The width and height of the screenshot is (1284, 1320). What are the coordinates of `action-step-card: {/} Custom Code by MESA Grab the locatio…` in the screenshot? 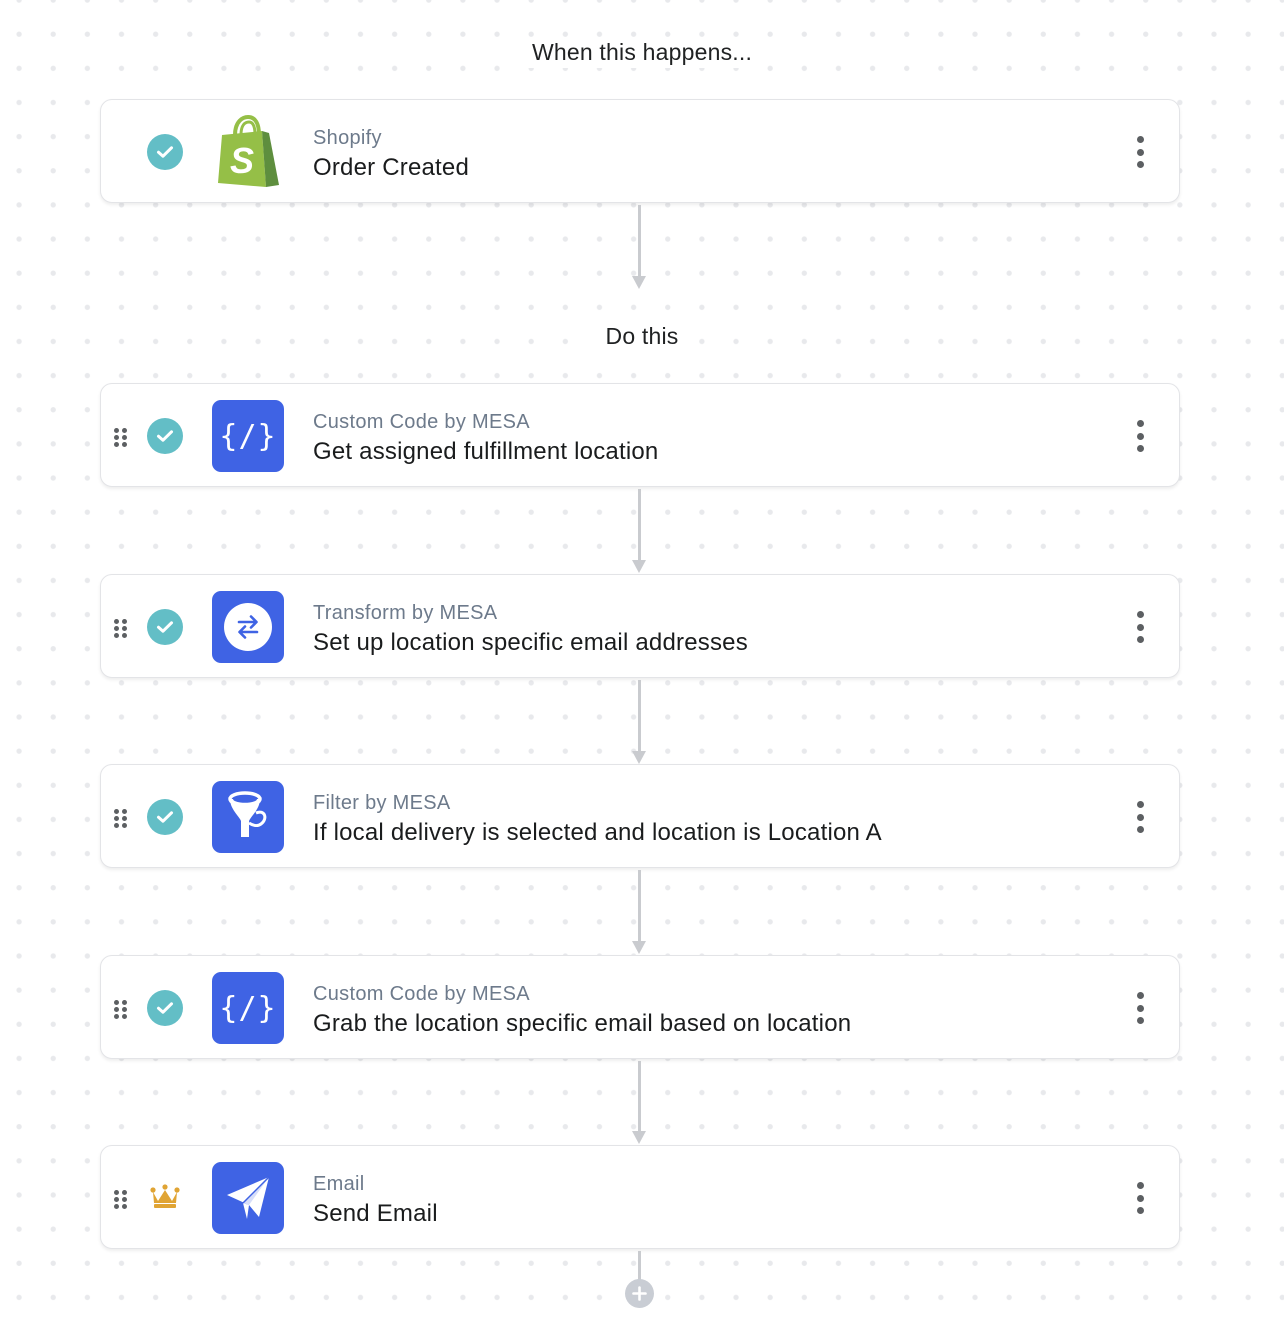 It's located at (640, 1007).